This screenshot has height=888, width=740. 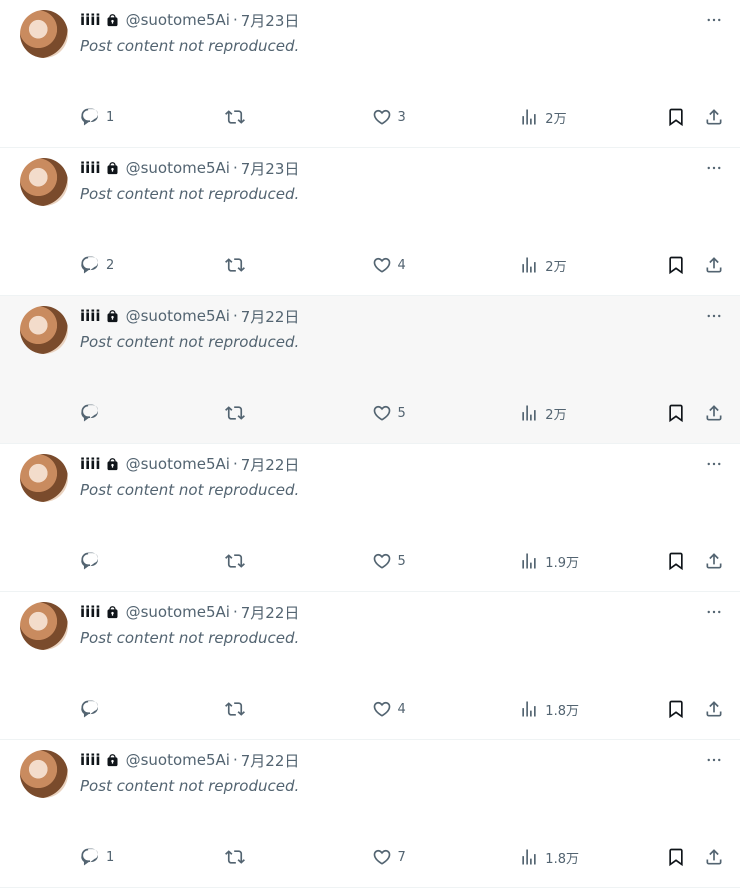 I want to click on tweet-actions: 5 2万, so click(x=402, y=413).